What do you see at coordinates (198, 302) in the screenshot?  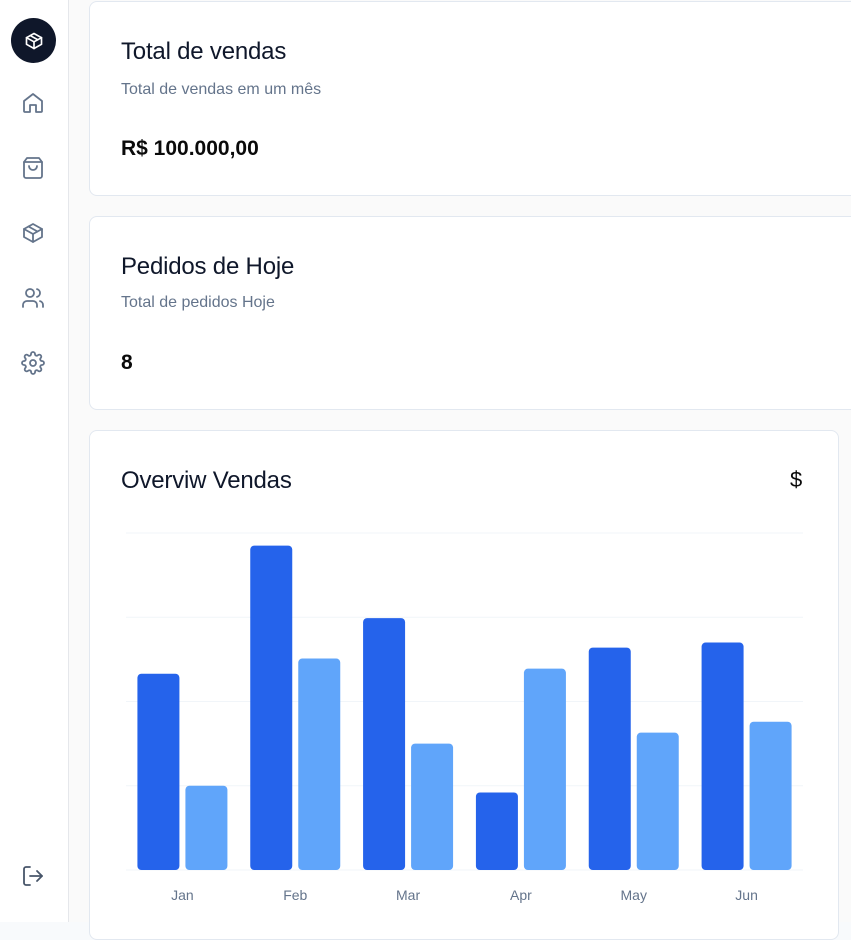 I see `card-subtitle: Total de pedidos Hoje` at bounding box center [198, 302].